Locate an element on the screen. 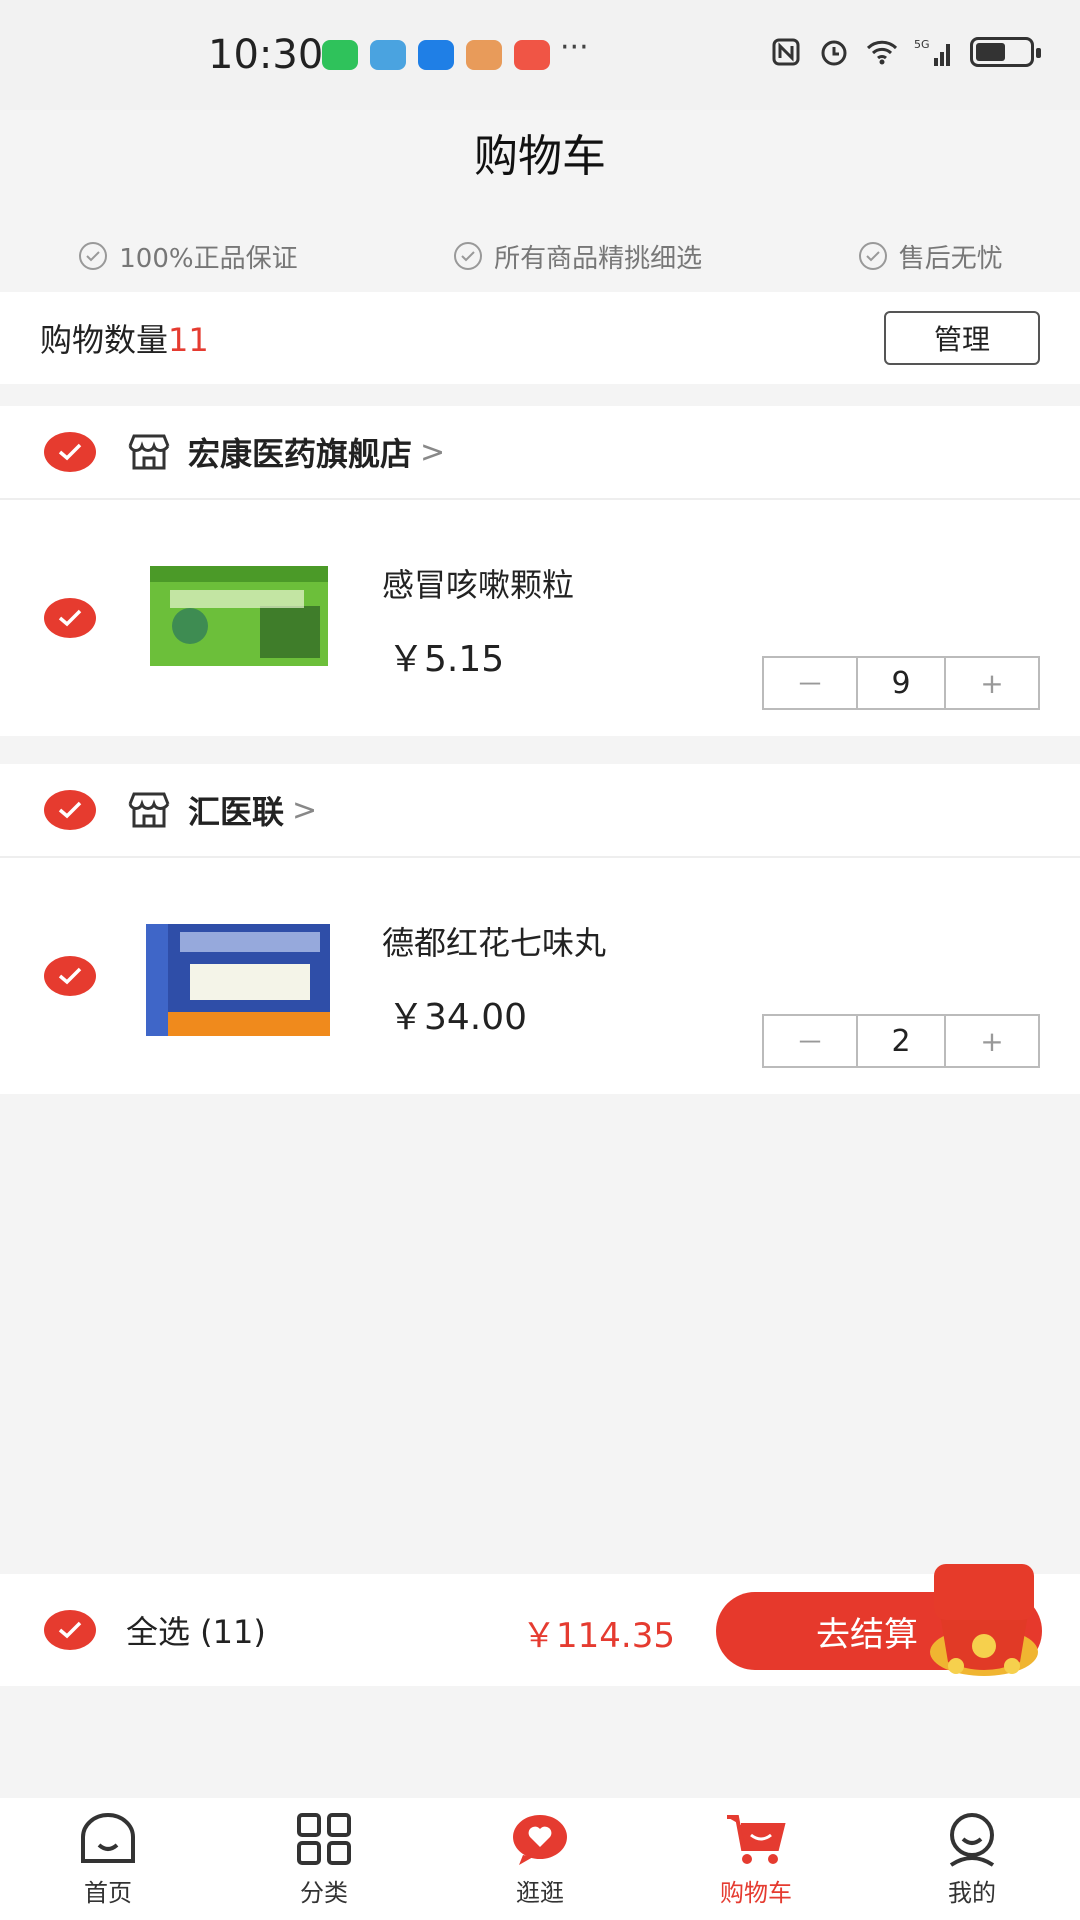  tab-label: 我的 is located at coordinates (972, 1892).